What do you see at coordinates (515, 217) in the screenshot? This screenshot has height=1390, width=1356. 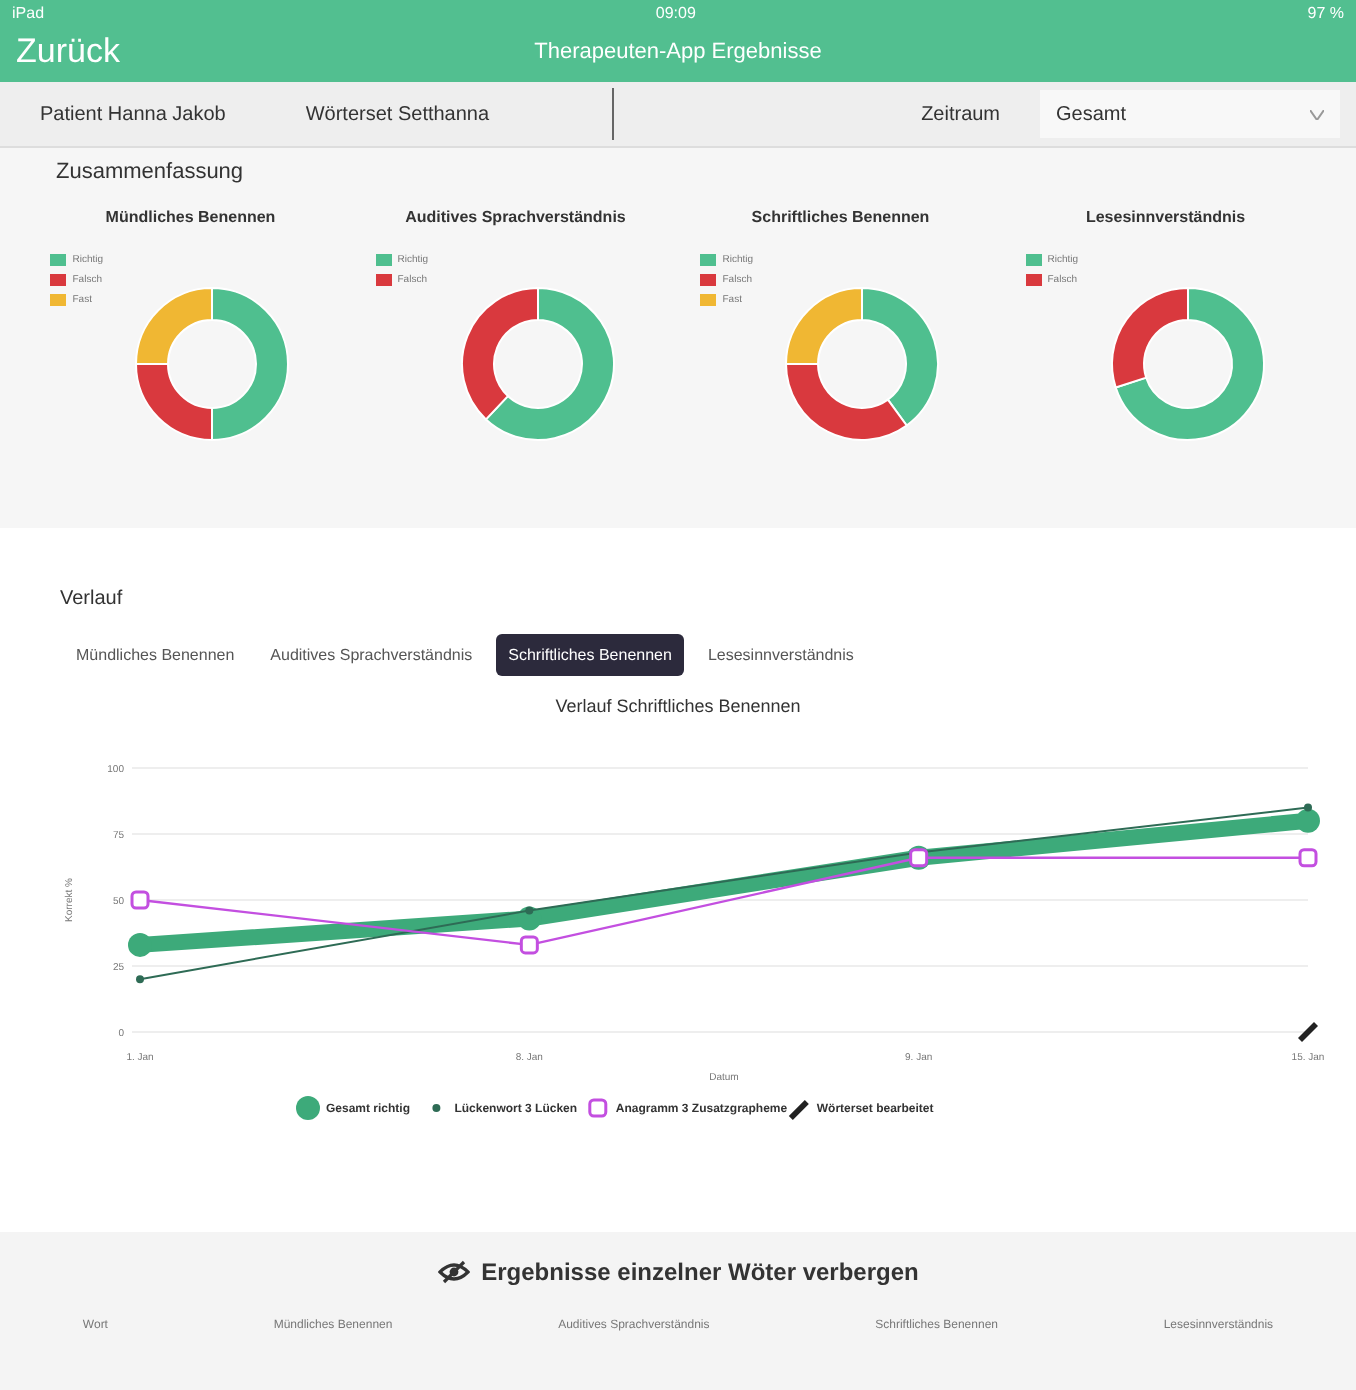 I see `chart-title: Auditives Sprachverständnis` at bounding box center [515, 217].